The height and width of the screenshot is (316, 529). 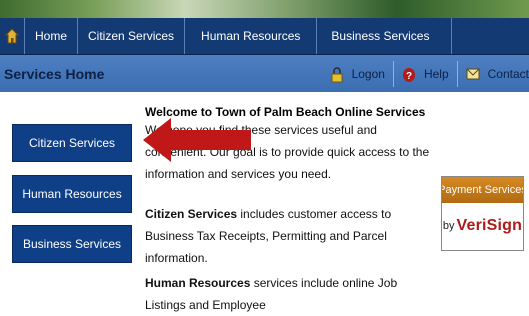 I want to click on page-title: Services Home, so click(x=54, y=73).